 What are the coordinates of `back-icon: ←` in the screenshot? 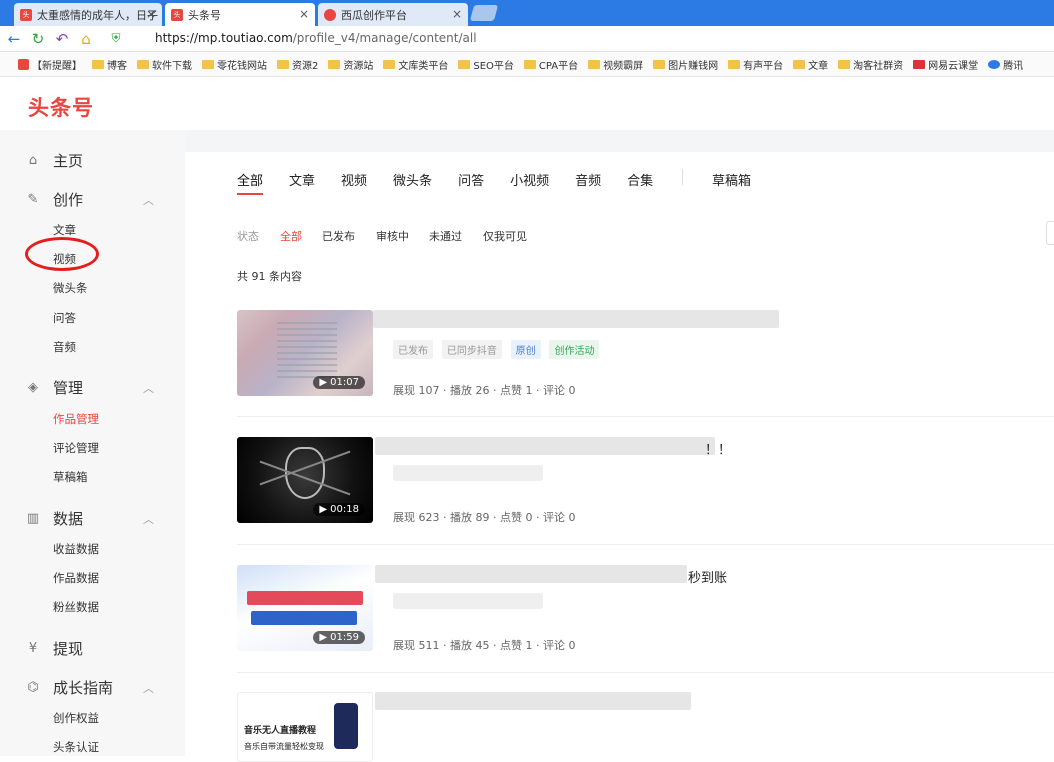 It's located at (14, 39).